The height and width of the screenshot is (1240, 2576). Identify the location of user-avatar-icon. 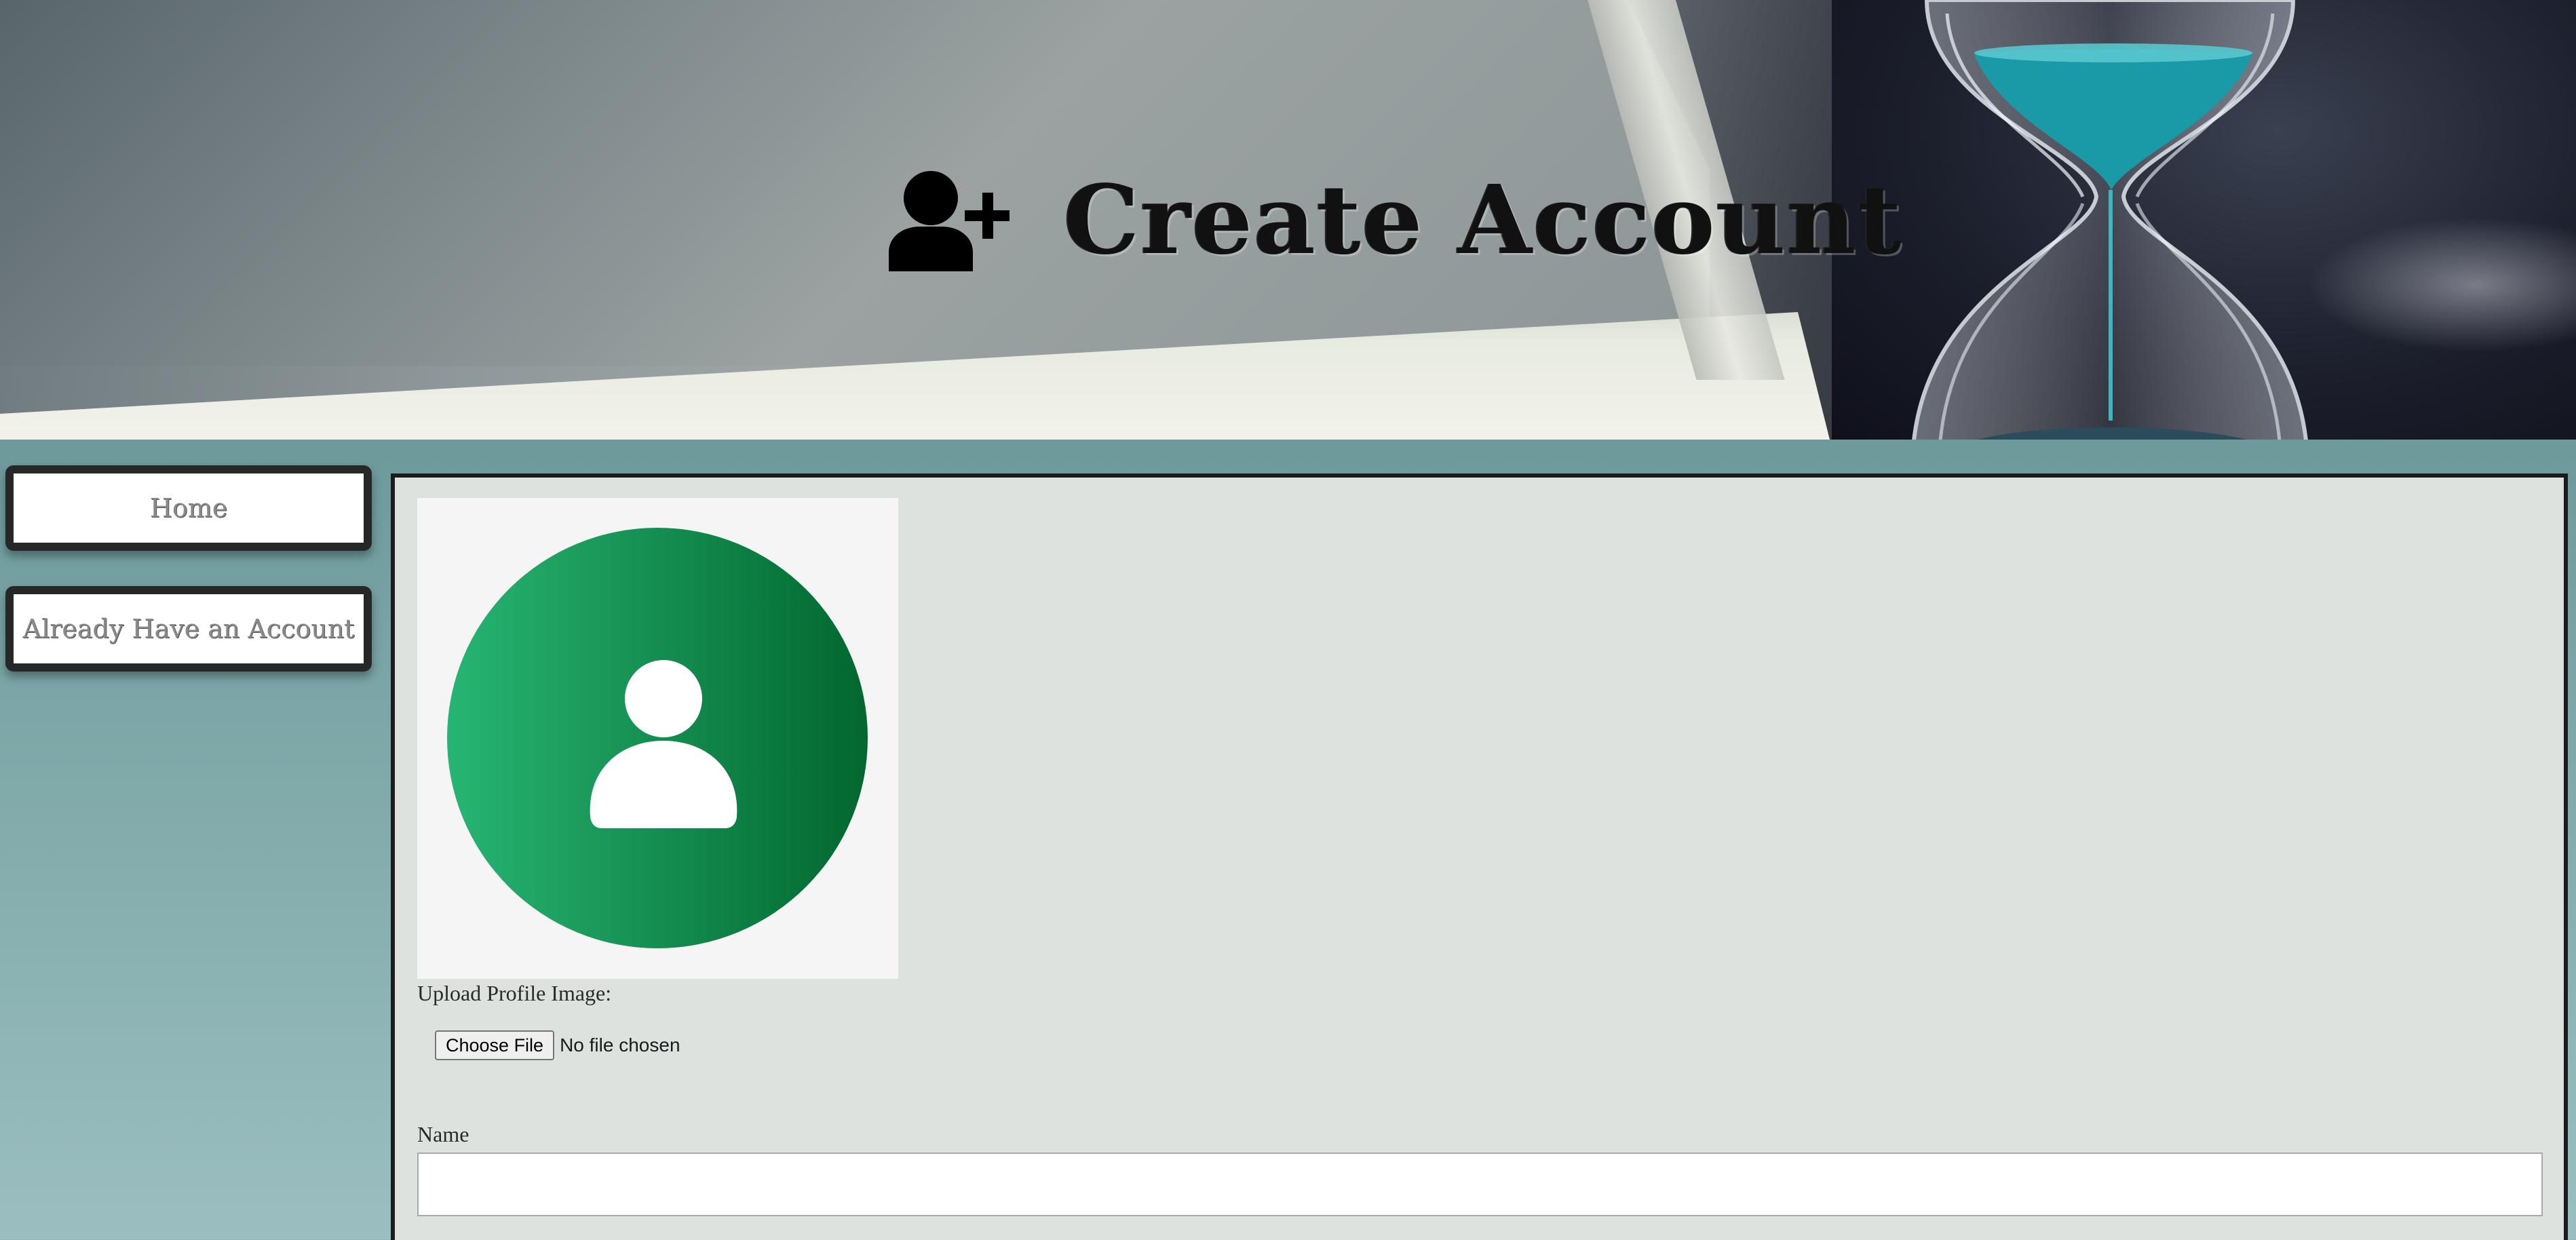
(657, 738).